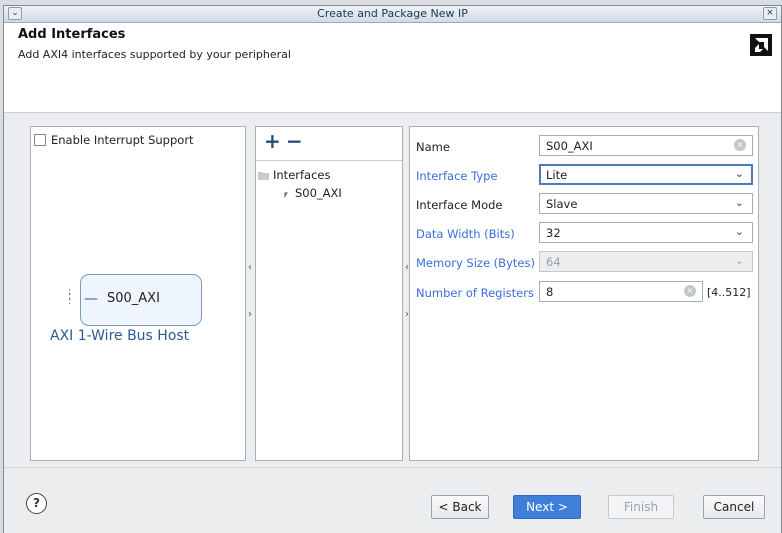 This screenshot has width=782, height=533. Describe the element at coordinates (318, 193) in the screenshot. I see `tree-item-s00-axi: S00_AXI` at that location.